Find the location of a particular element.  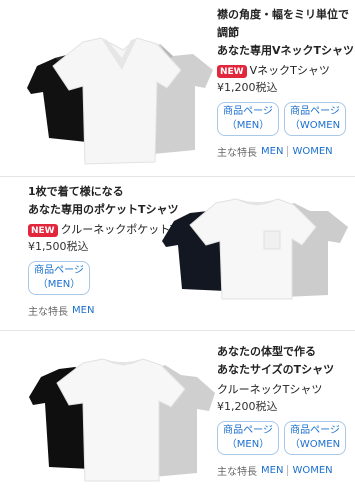

product-name: クルーネックTシャツ is located at coordinates (270, 389).